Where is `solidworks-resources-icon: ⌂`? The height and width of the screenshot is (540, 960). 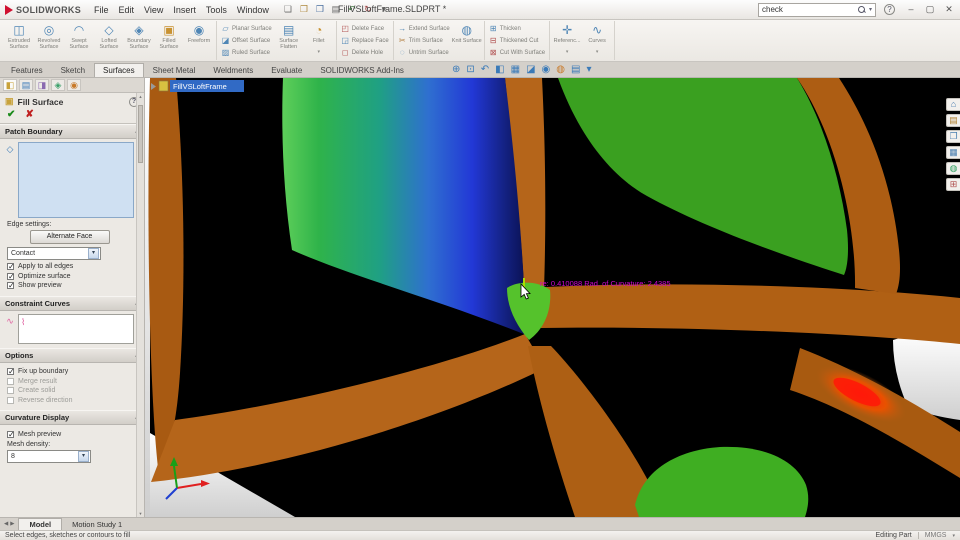 solidworks-resources-icon: ⌂ is located at coordinates (953, 104).